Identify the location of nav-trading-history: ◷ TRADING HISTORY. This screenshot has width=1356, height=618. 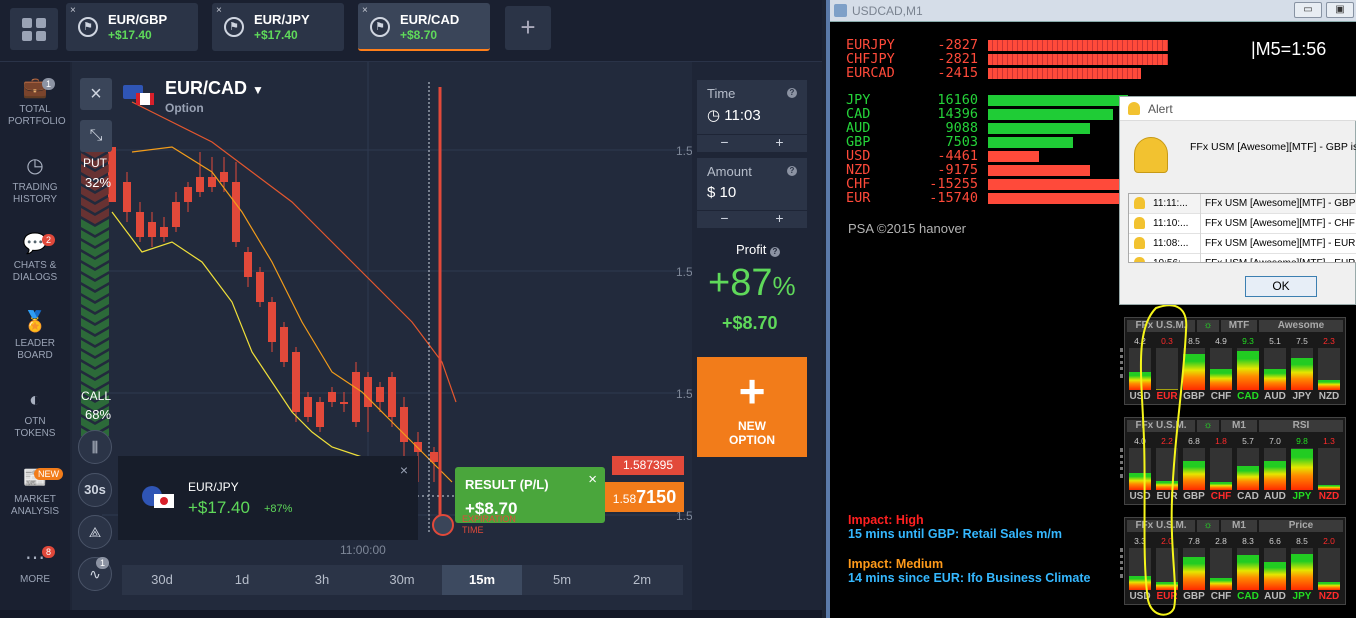
(35, 180).